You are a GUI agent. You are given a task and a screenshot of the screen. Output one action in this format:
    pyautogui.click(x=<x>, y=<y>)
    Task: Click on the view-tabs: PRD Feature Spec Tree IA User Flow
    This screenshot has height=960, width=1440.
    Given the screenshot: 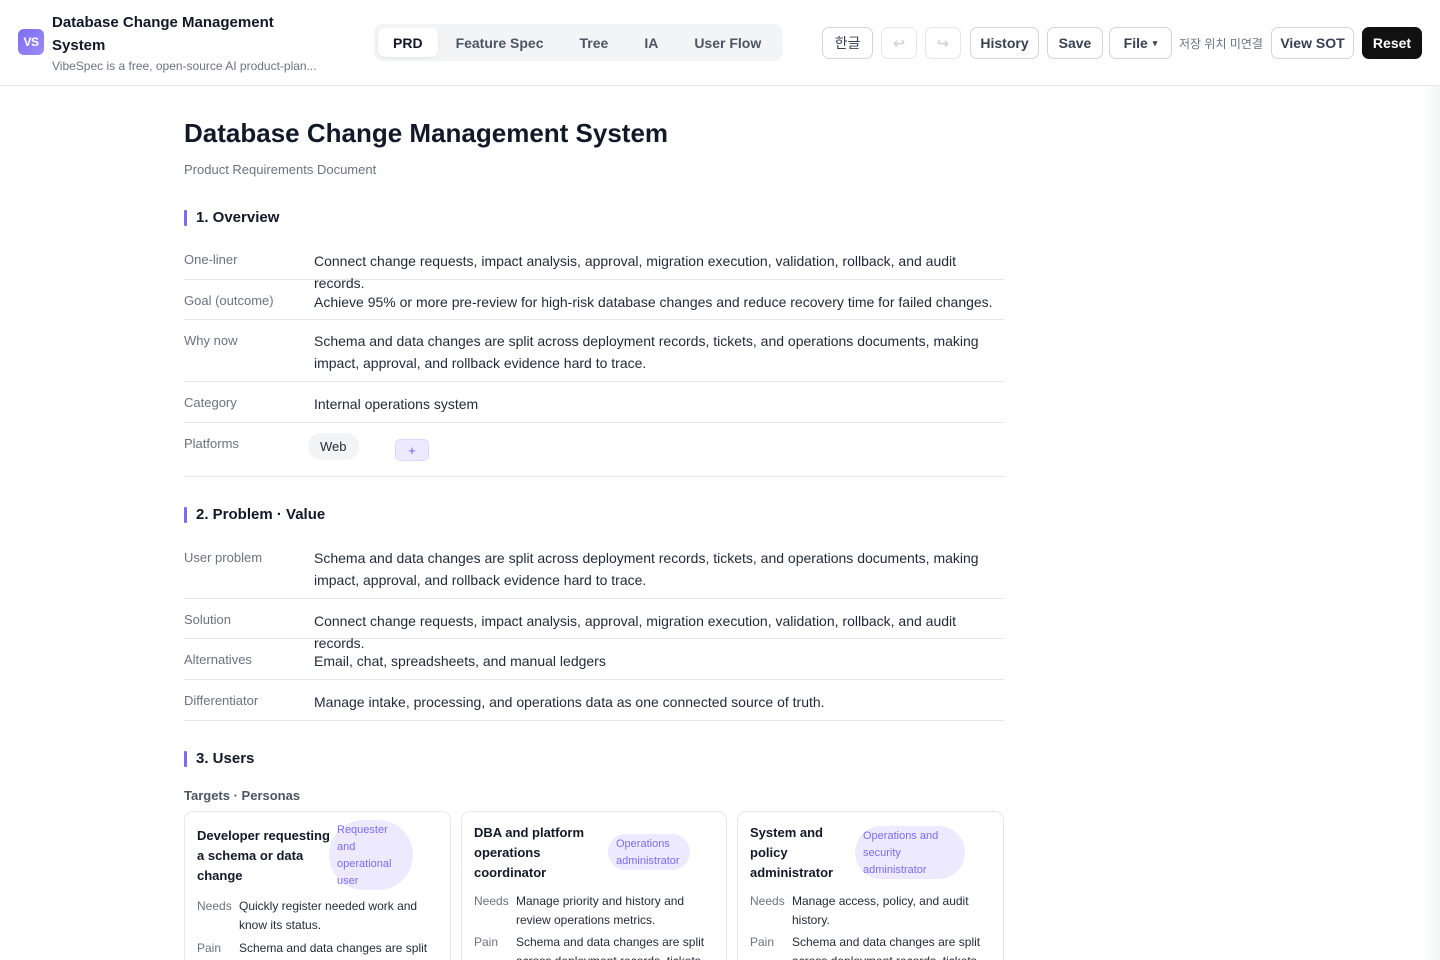 What is the action you would take?
    pyautogui.click(x=579, y=42)
    